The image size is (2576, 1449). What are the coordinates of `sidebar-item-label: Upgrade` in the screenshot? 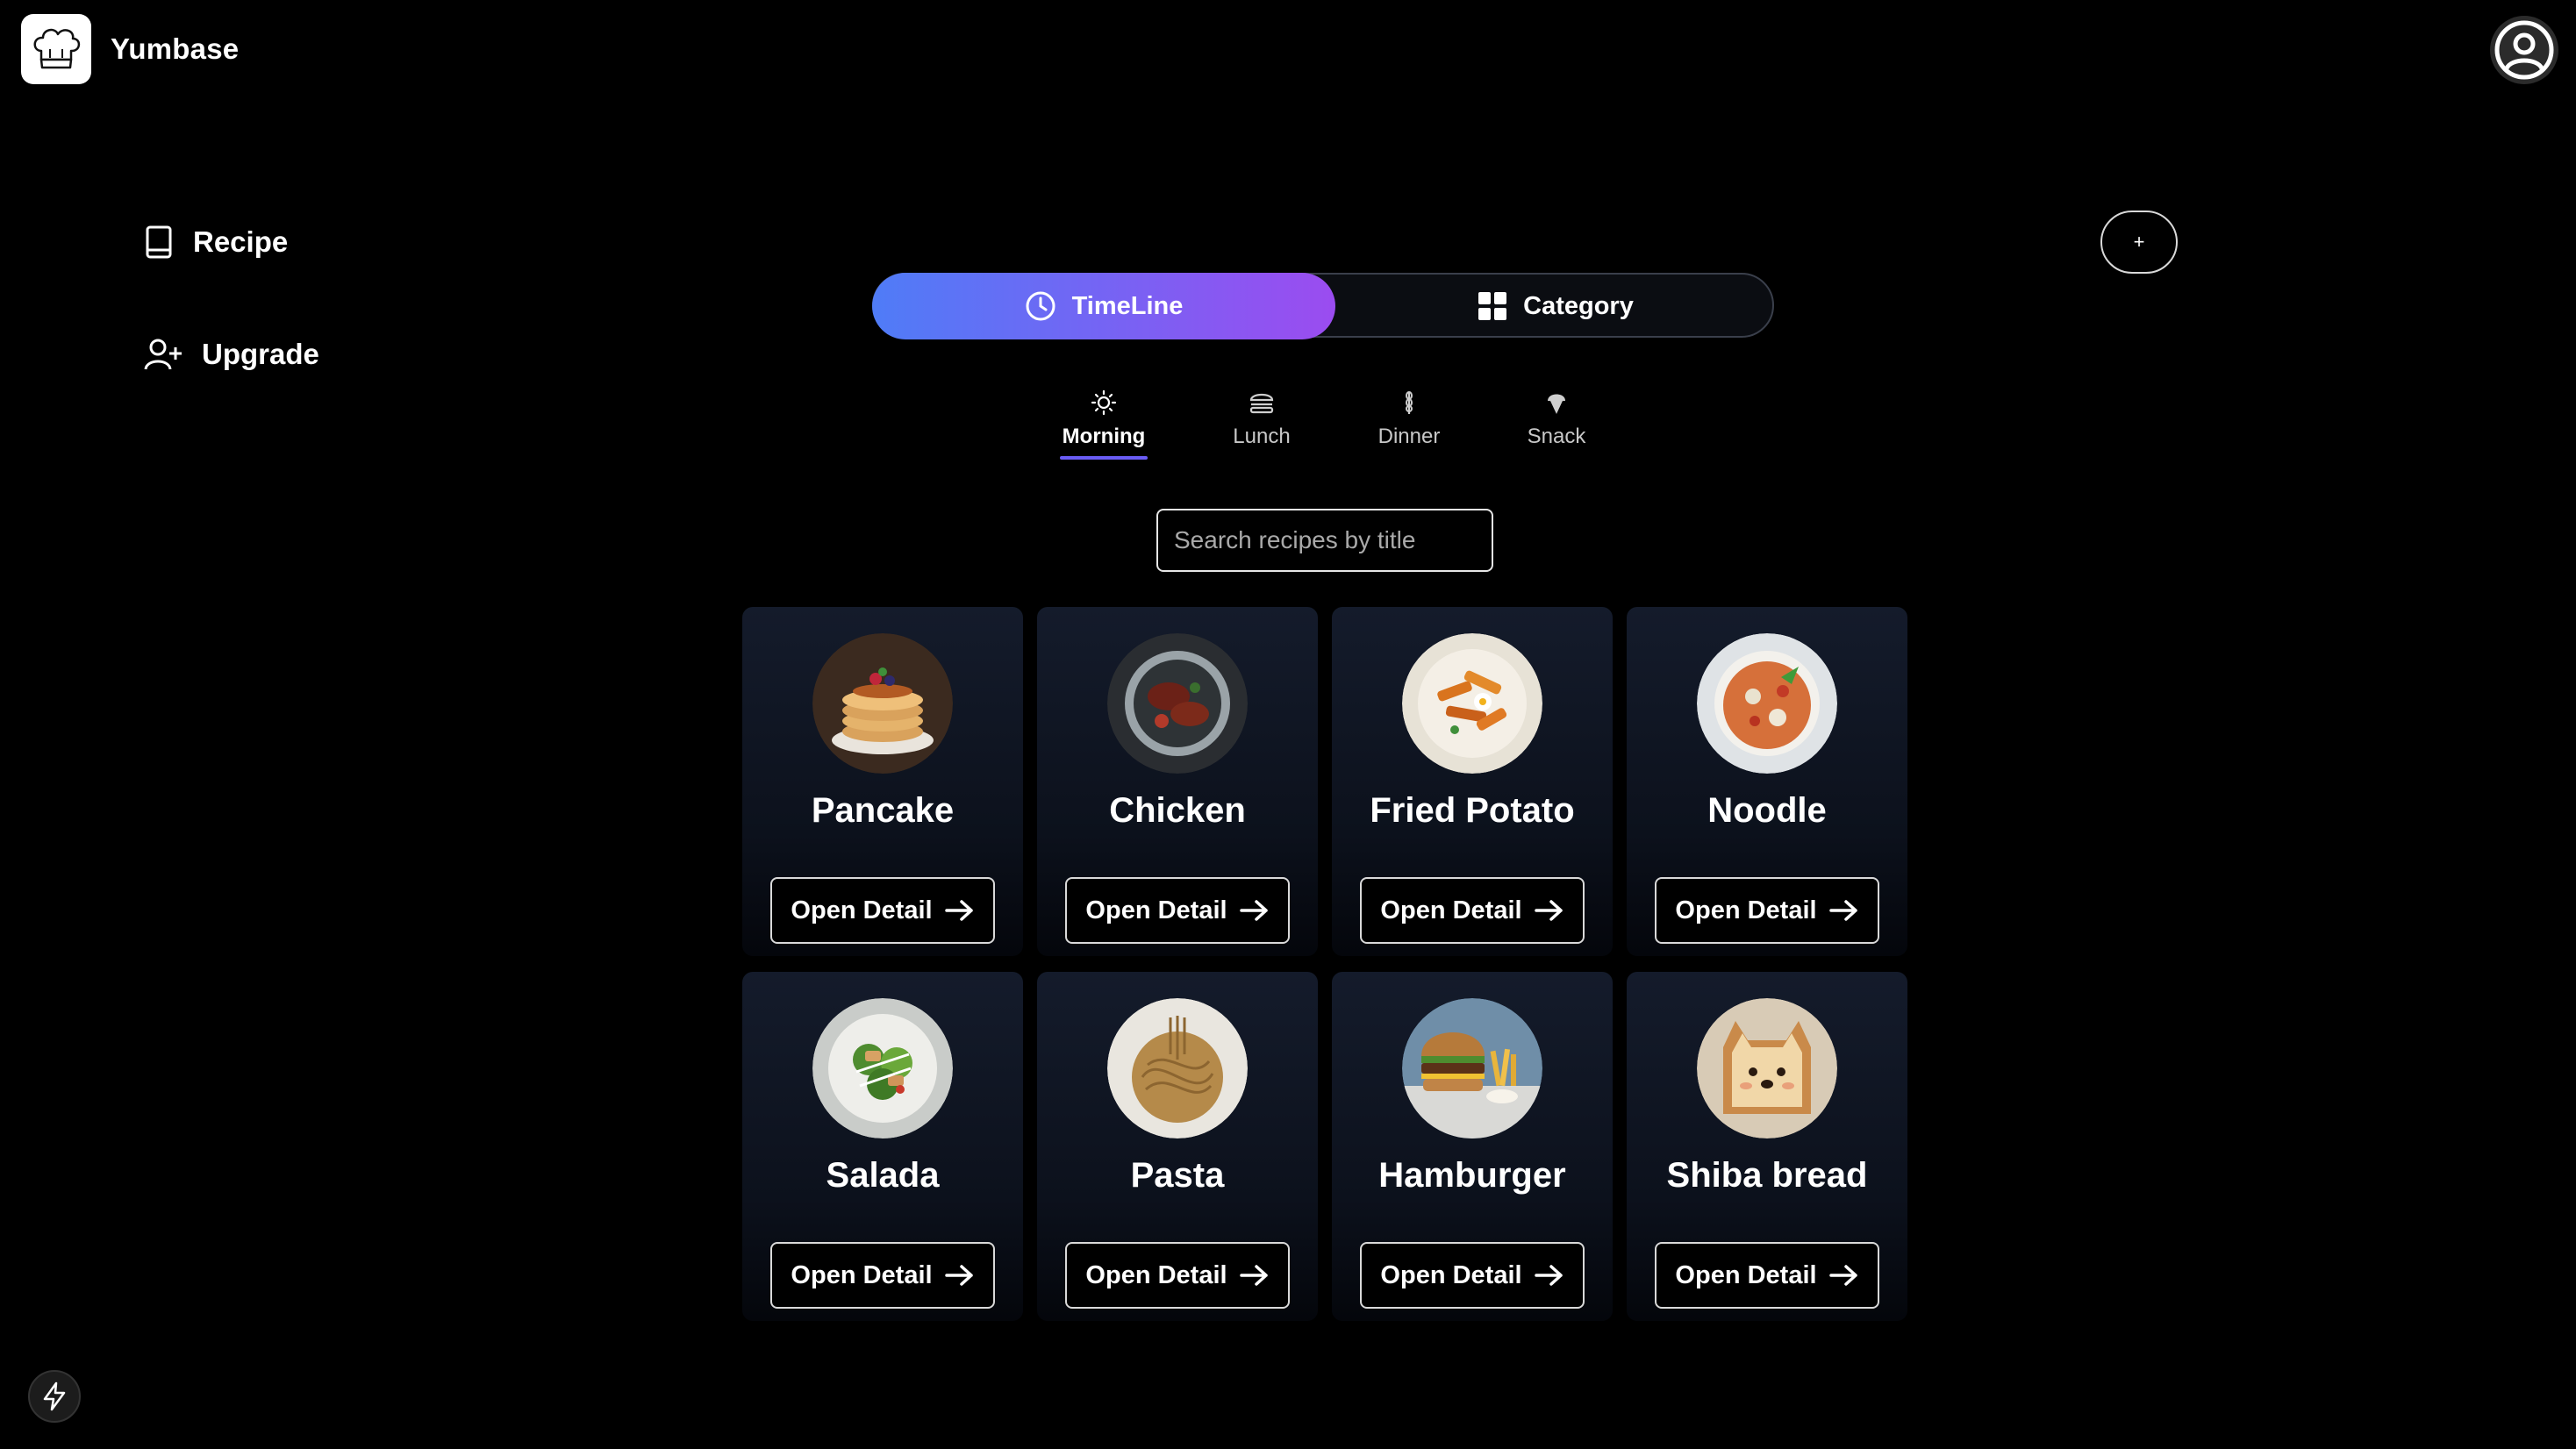 It's located at (260, 354).